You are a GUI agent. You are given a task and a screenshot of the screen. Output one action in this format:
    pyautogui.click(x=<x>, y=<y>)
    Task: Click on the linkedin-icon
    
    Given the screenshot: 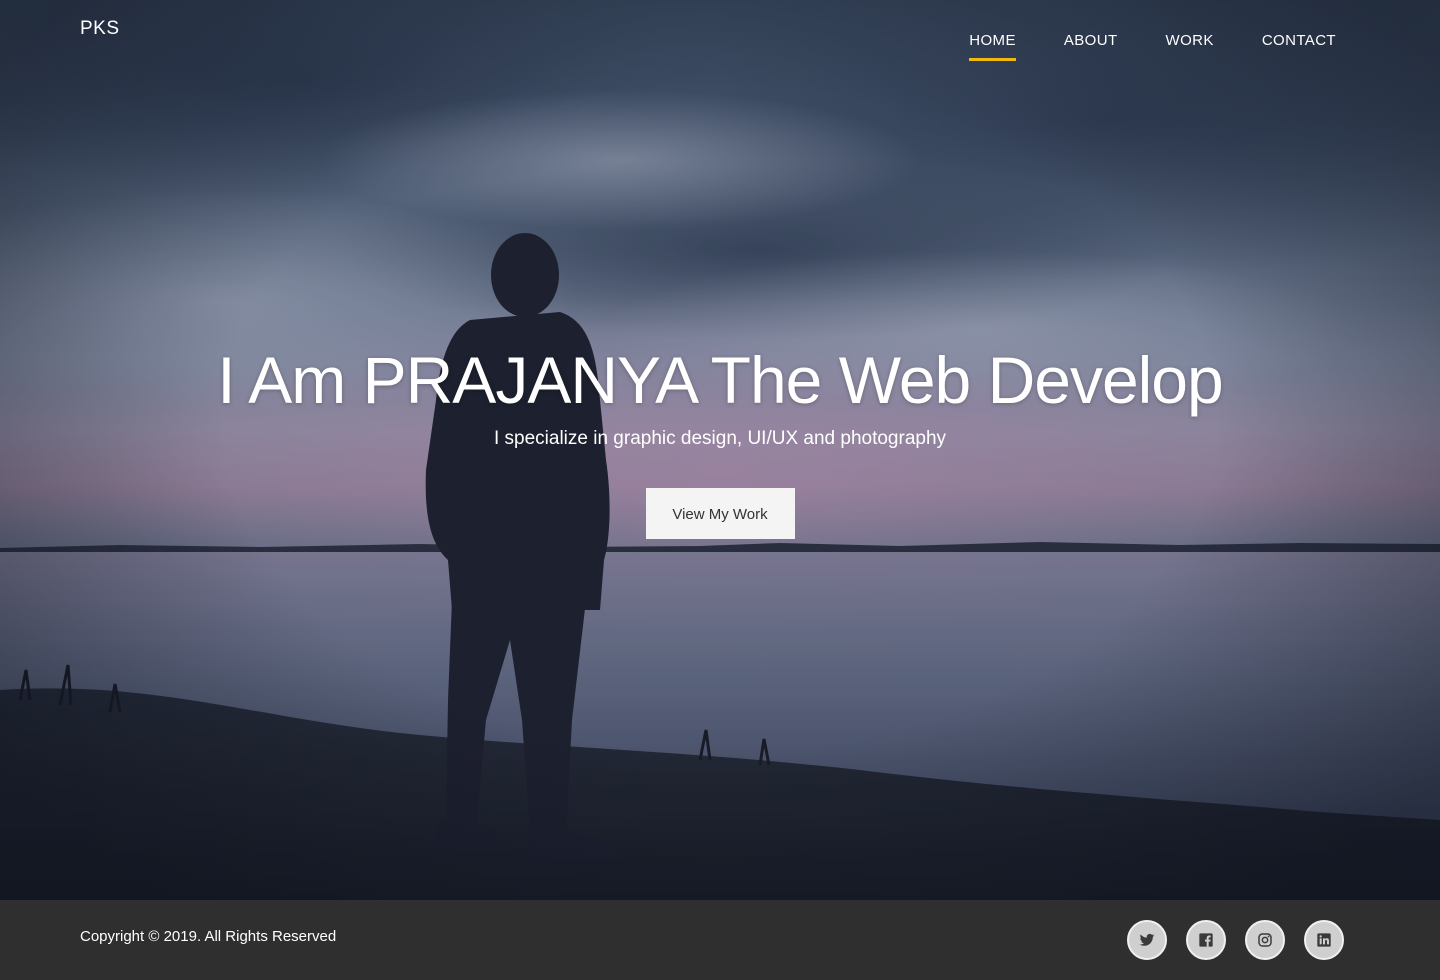 What is the action you would take?
    pyautogui.click(x=1324, y=940)
    